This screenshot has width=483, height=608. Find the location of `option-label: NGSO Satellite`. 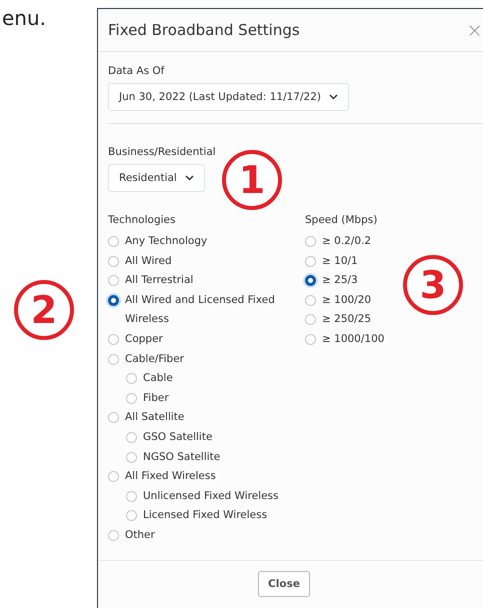

option-label: NGSO Satellite is located at coordinates (181, 457).